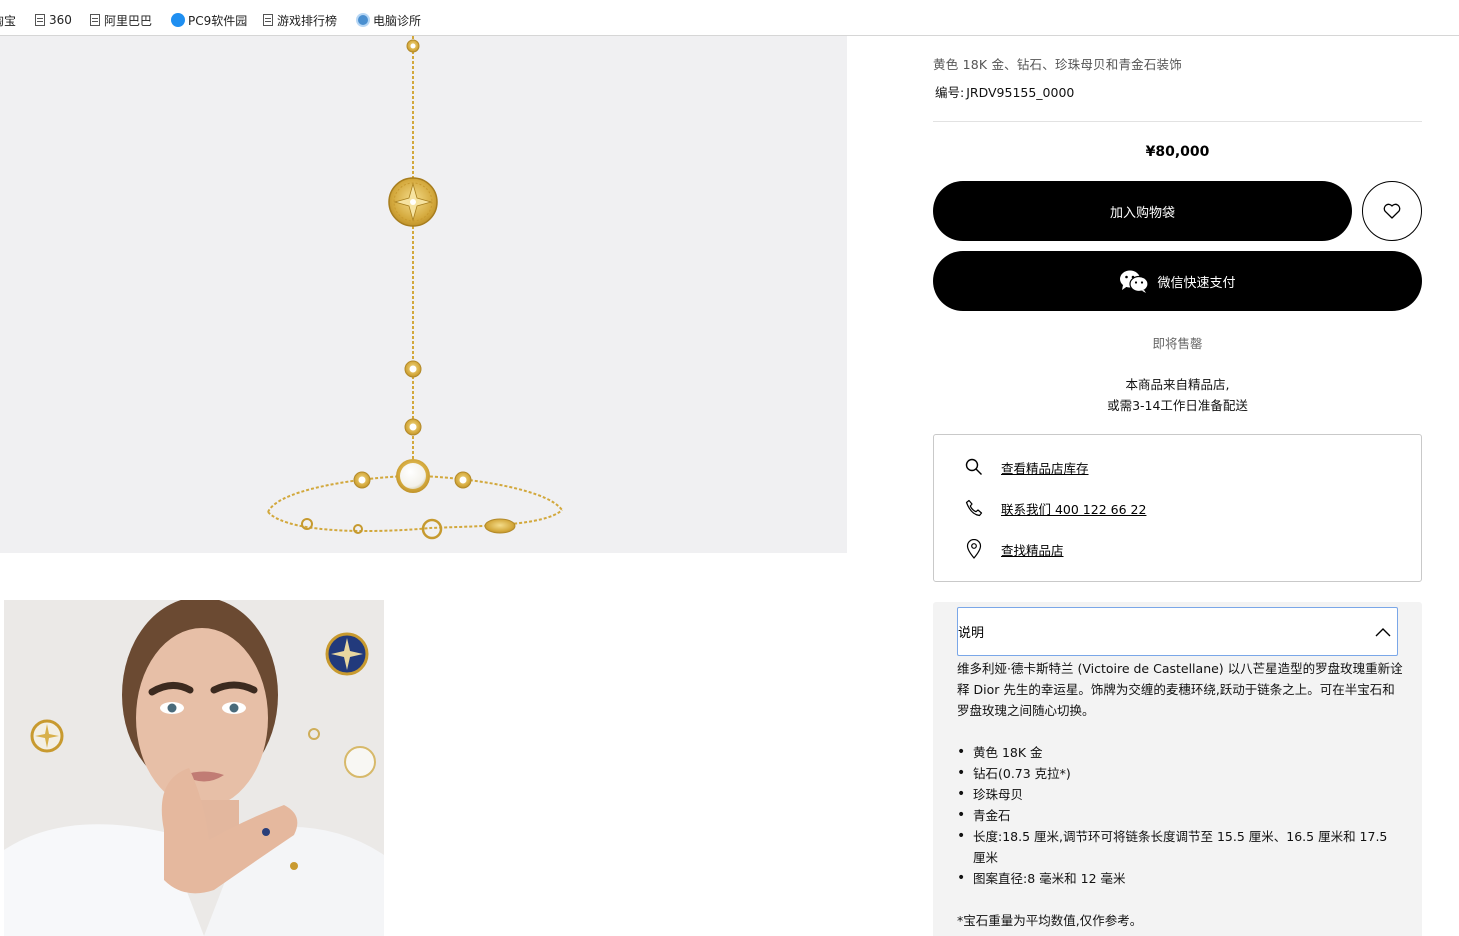 The image size is (1459, 936). I want to click on list-item: 图案直径:8 毫米和 12 毫米, so click(1180, 878).